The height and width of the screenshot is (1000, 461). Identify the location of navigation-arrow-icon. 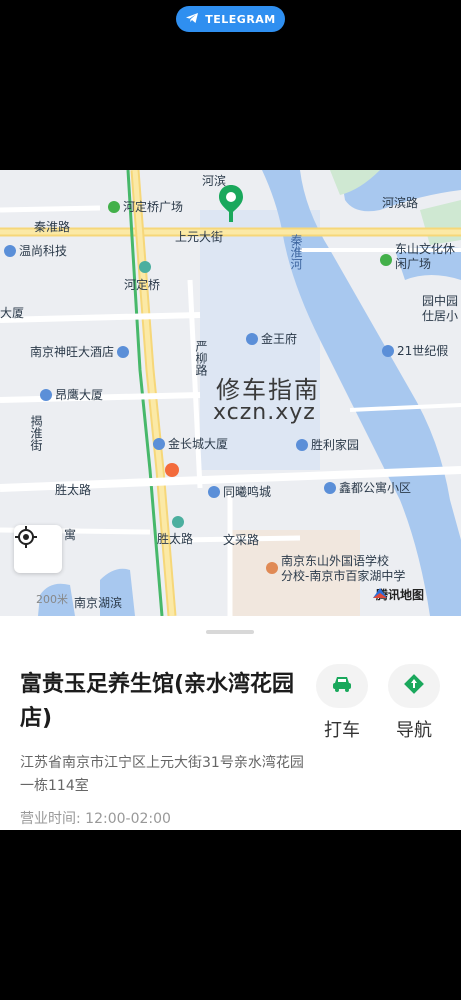
(414, 686).